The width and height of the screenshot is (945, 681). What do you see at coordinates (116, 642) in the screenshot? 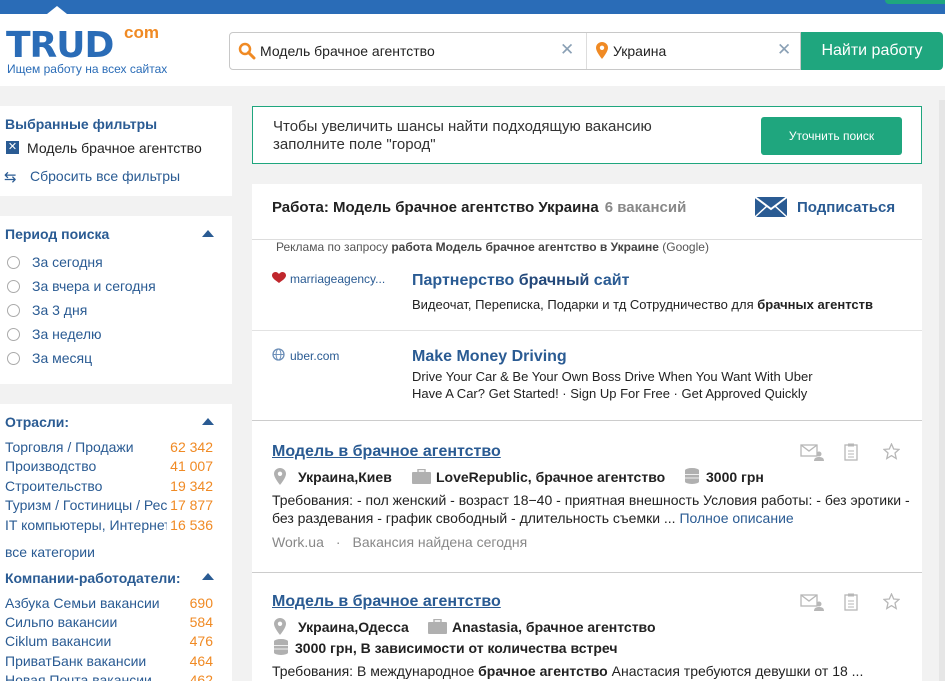
I see `company-item: Ciklum вакансии 476` at bounding box center [116, 642].